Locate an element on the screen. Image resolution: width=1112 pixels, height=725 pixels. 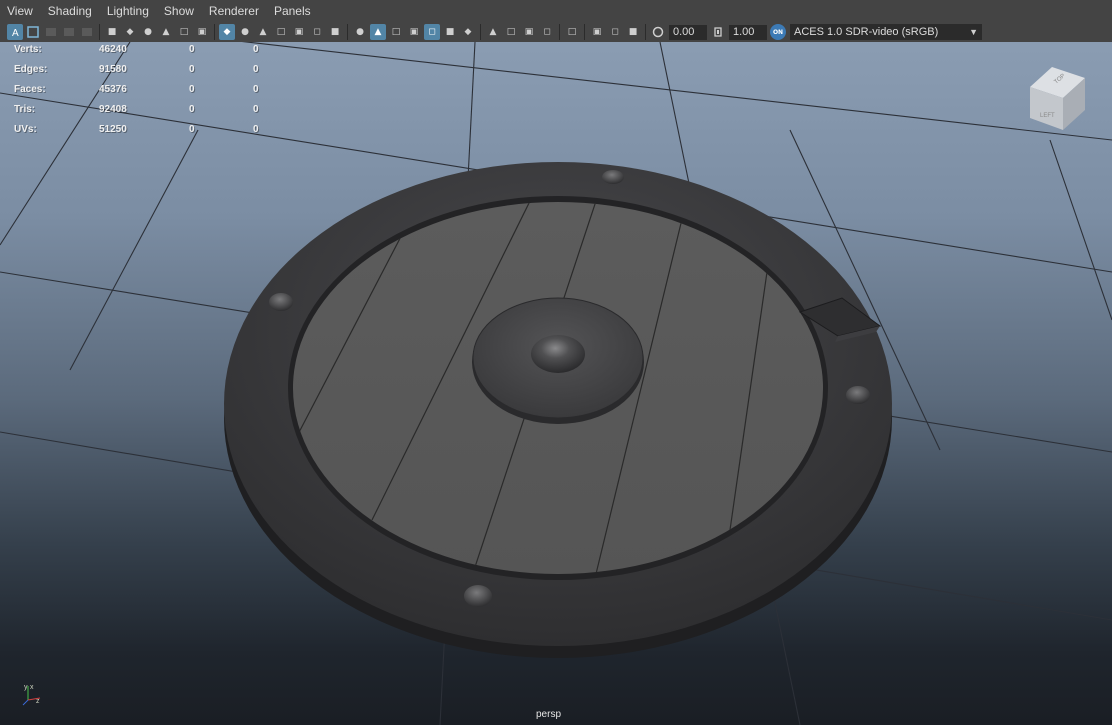
hud-value-object: 92408 is located at coordinates (113, 109).